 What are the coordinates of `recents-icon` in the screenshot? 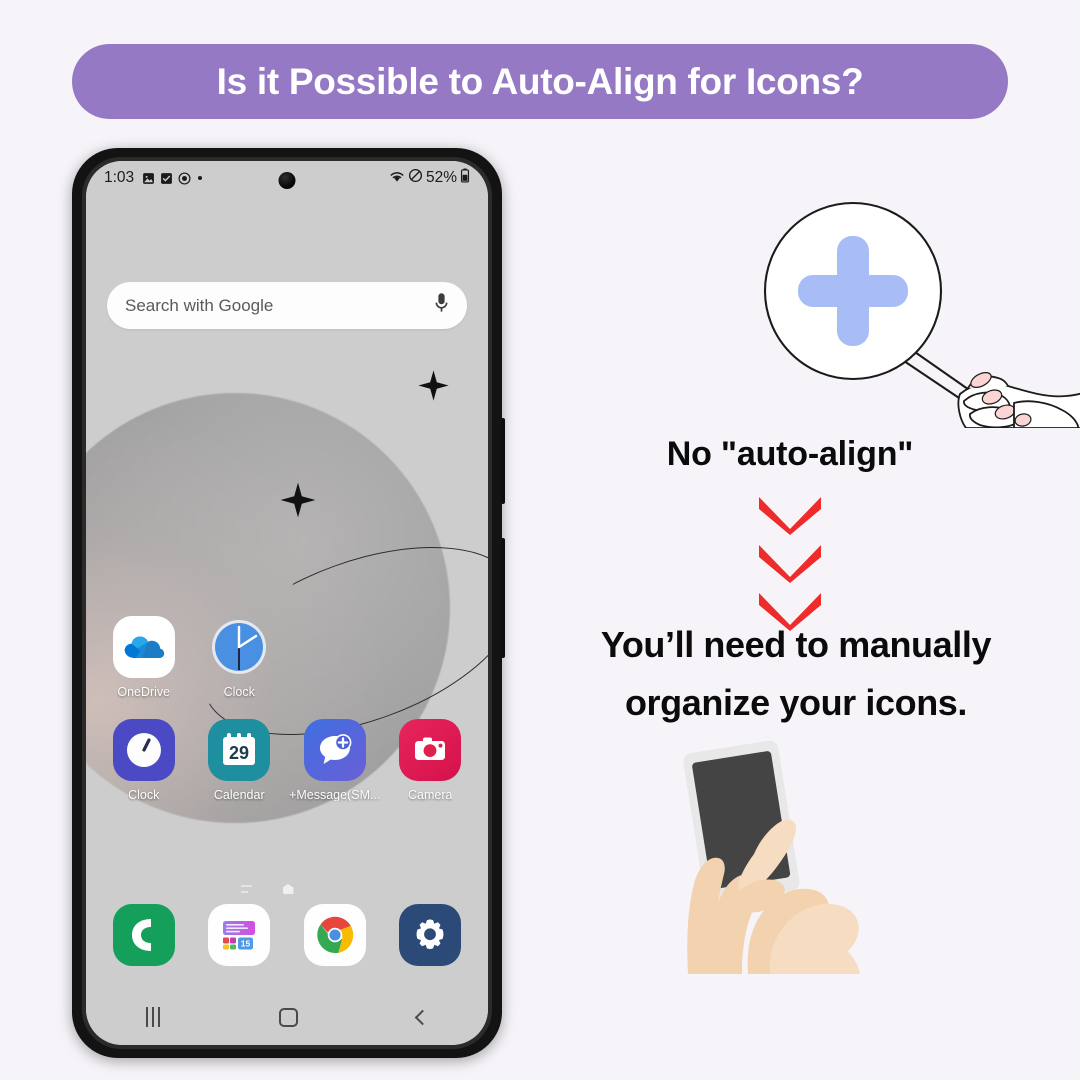 It's located at (153, 1017).